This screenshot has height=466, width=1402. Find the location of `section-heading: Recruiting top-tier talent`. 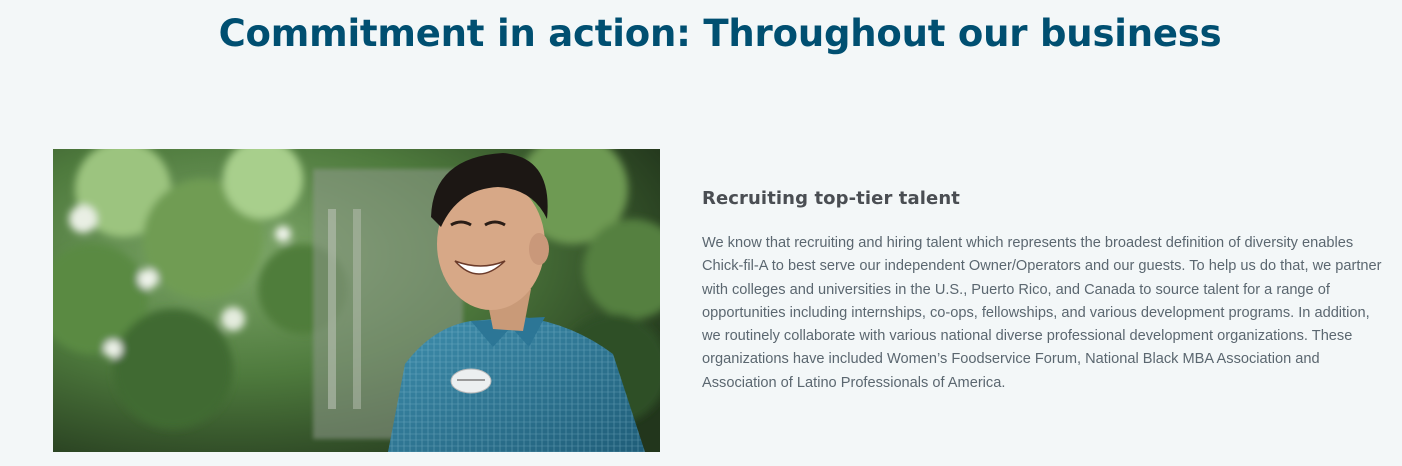

section-heading: Recruiting top-tier talent is located at coordinates (831, 198).